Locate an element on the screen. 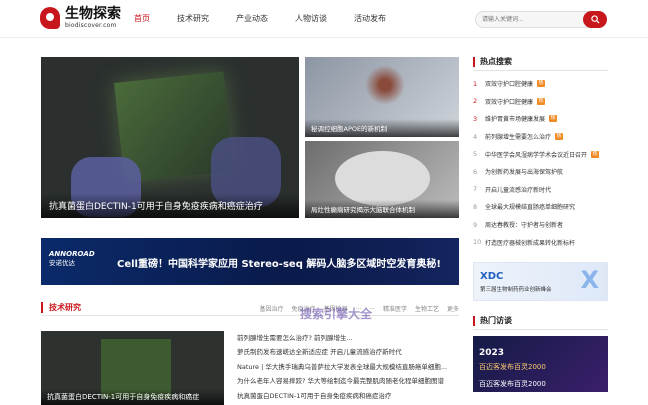 The height and width of the screenshot is (405, 648). hot-search-title: 热点搜索 is located at coordinates (540, 62).